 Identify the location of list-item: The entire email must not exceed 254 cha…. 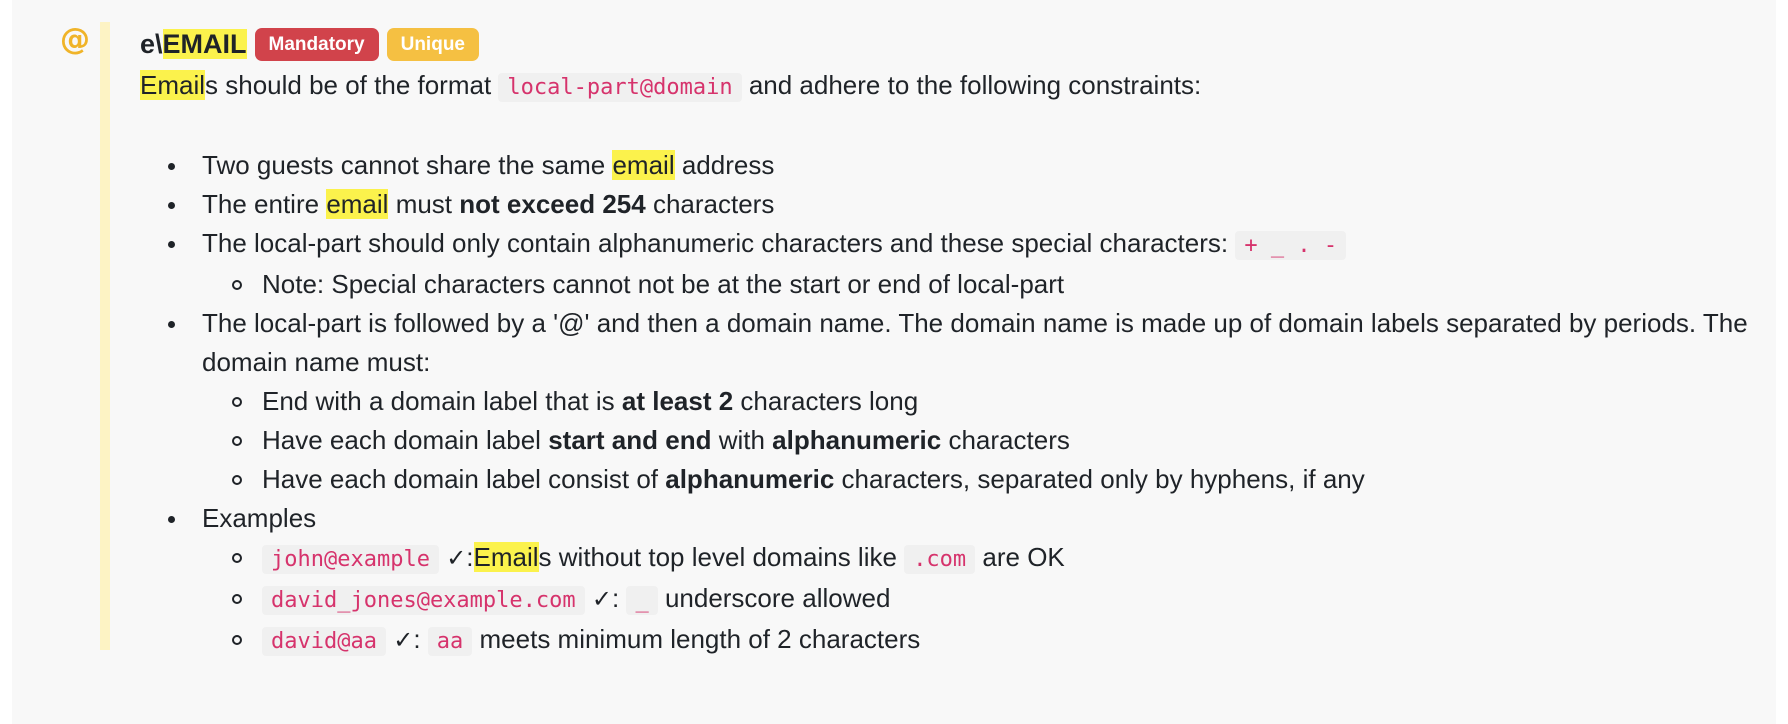
(950, 204).